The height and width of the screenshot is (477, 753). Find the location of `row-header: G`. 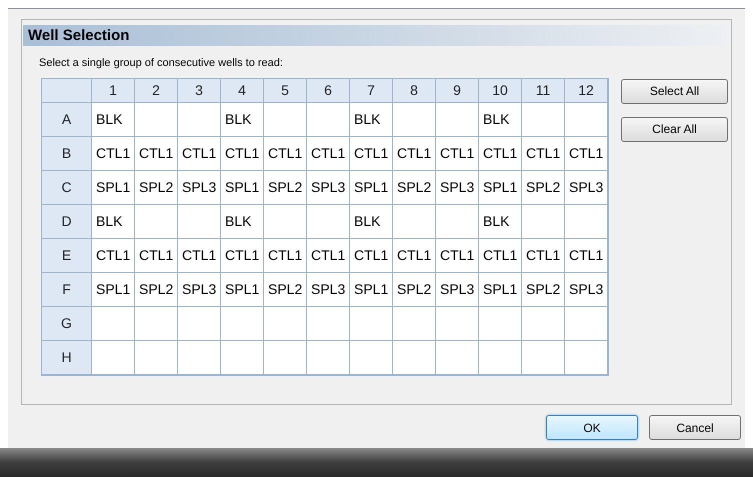

row-header: G is located at coordinates (67, 323).